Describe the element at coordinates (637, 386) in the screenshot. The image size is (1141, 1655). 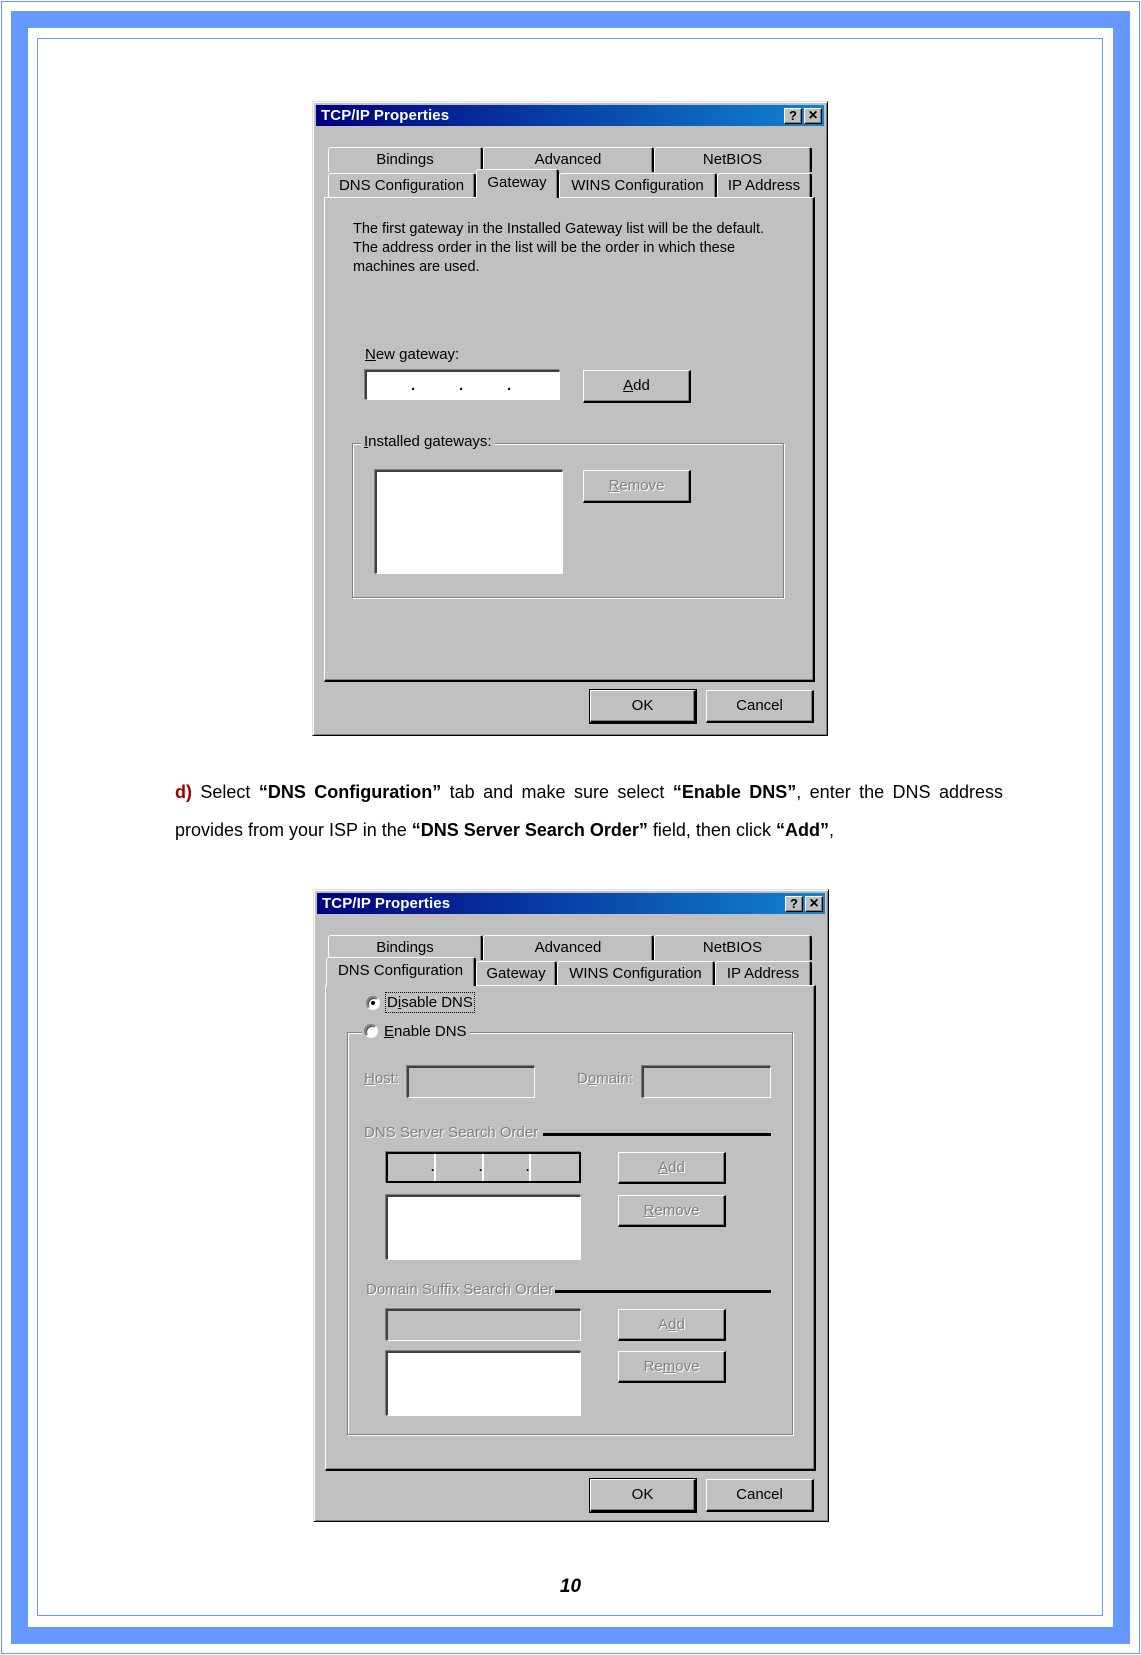
I see `add-gateway-button: Add` at that location.